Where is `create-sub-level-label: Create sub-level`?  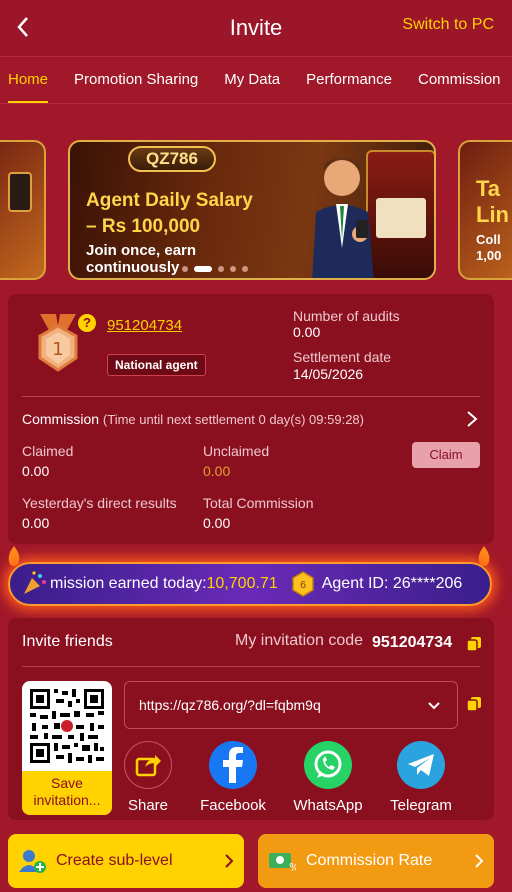
create-sub-level-label: Create sub-level is located at coordinates (114, 860).